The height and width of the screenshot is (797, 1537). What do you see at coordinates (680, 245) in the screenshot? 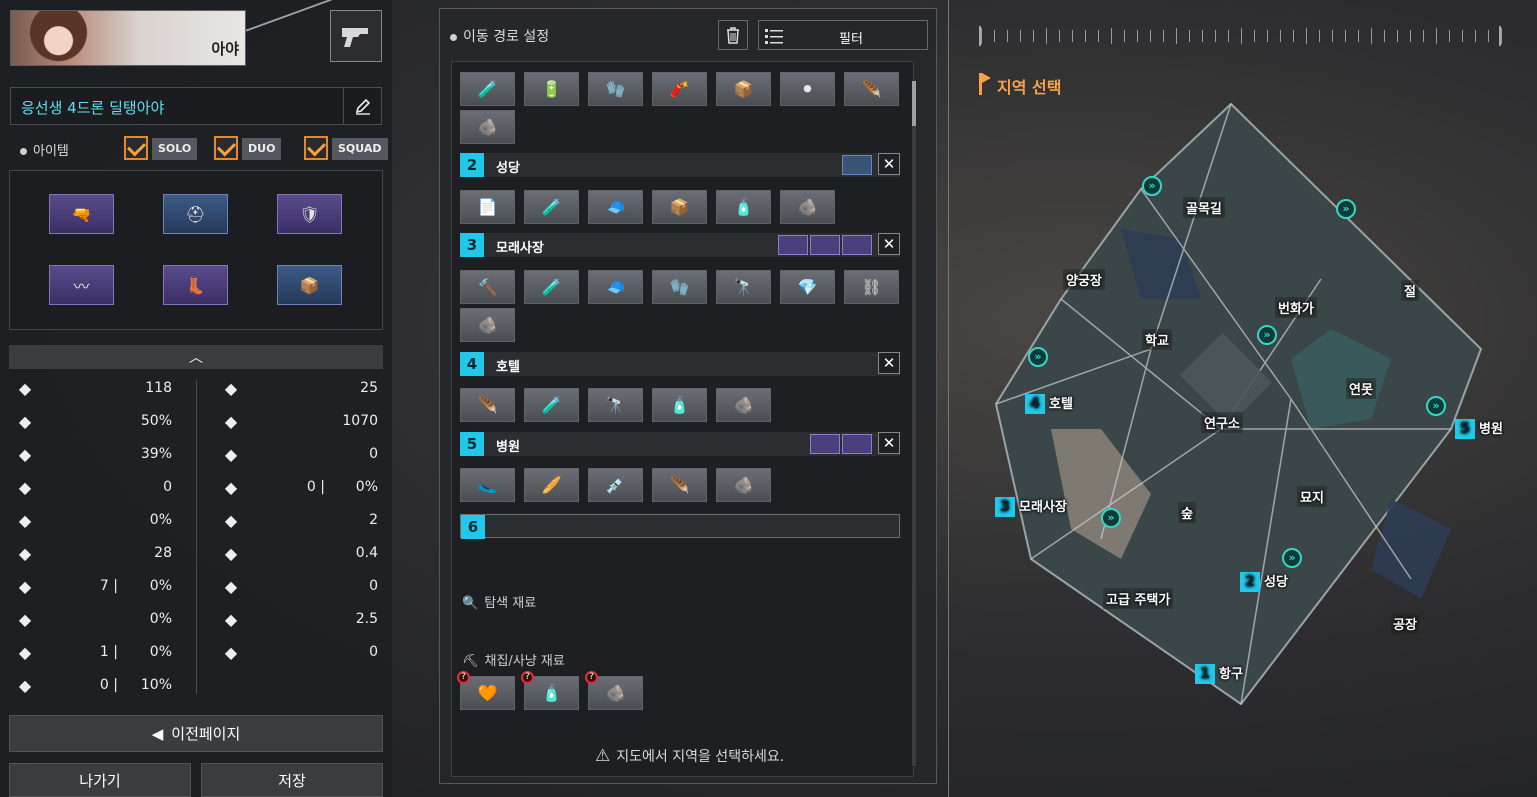
I see `route-stop-header: 3 모래사장 ✕` at bounding box center [680, 245].